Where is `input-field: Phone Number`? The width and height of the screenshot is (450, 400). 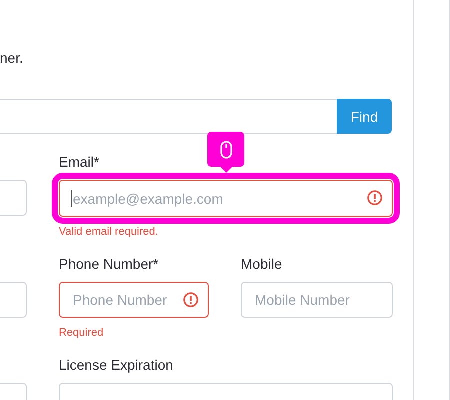
input-field: Phone Number is located at coordinates (134, 300).